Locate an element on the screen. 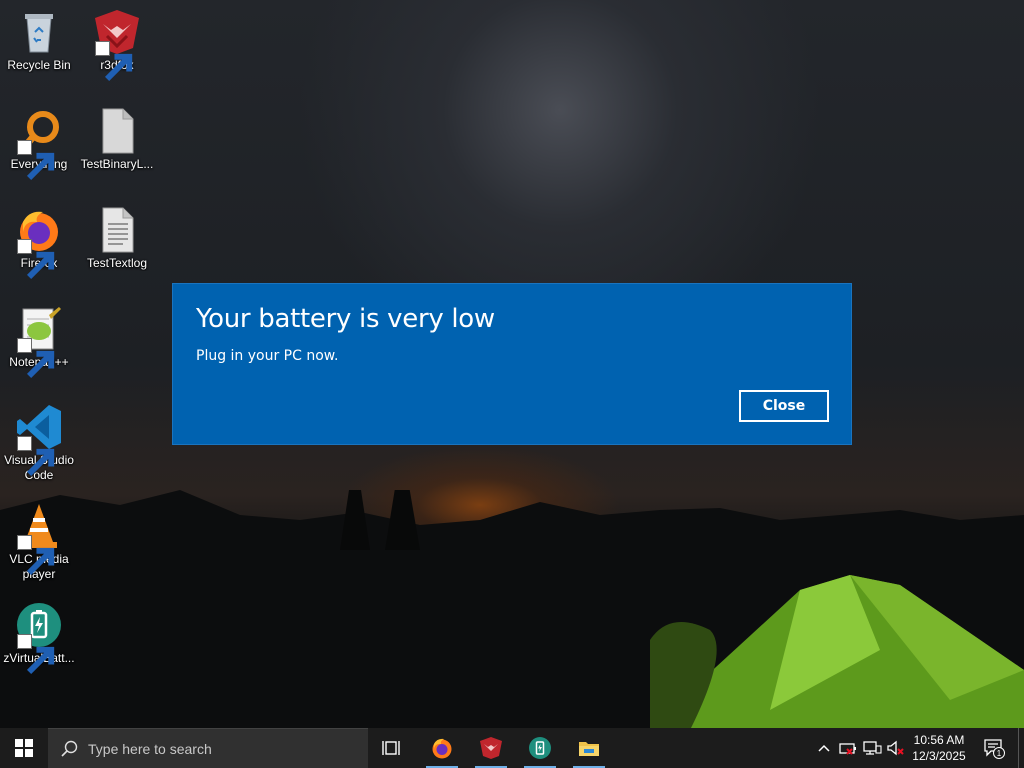  taskbar-virtual-battery is located at coordinates (540, 748).